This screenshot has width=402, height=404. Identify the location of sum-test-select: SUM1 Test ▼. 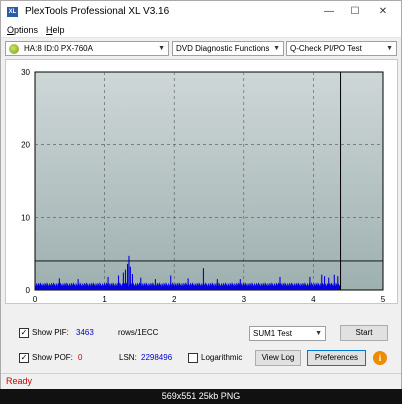
(287, 333).